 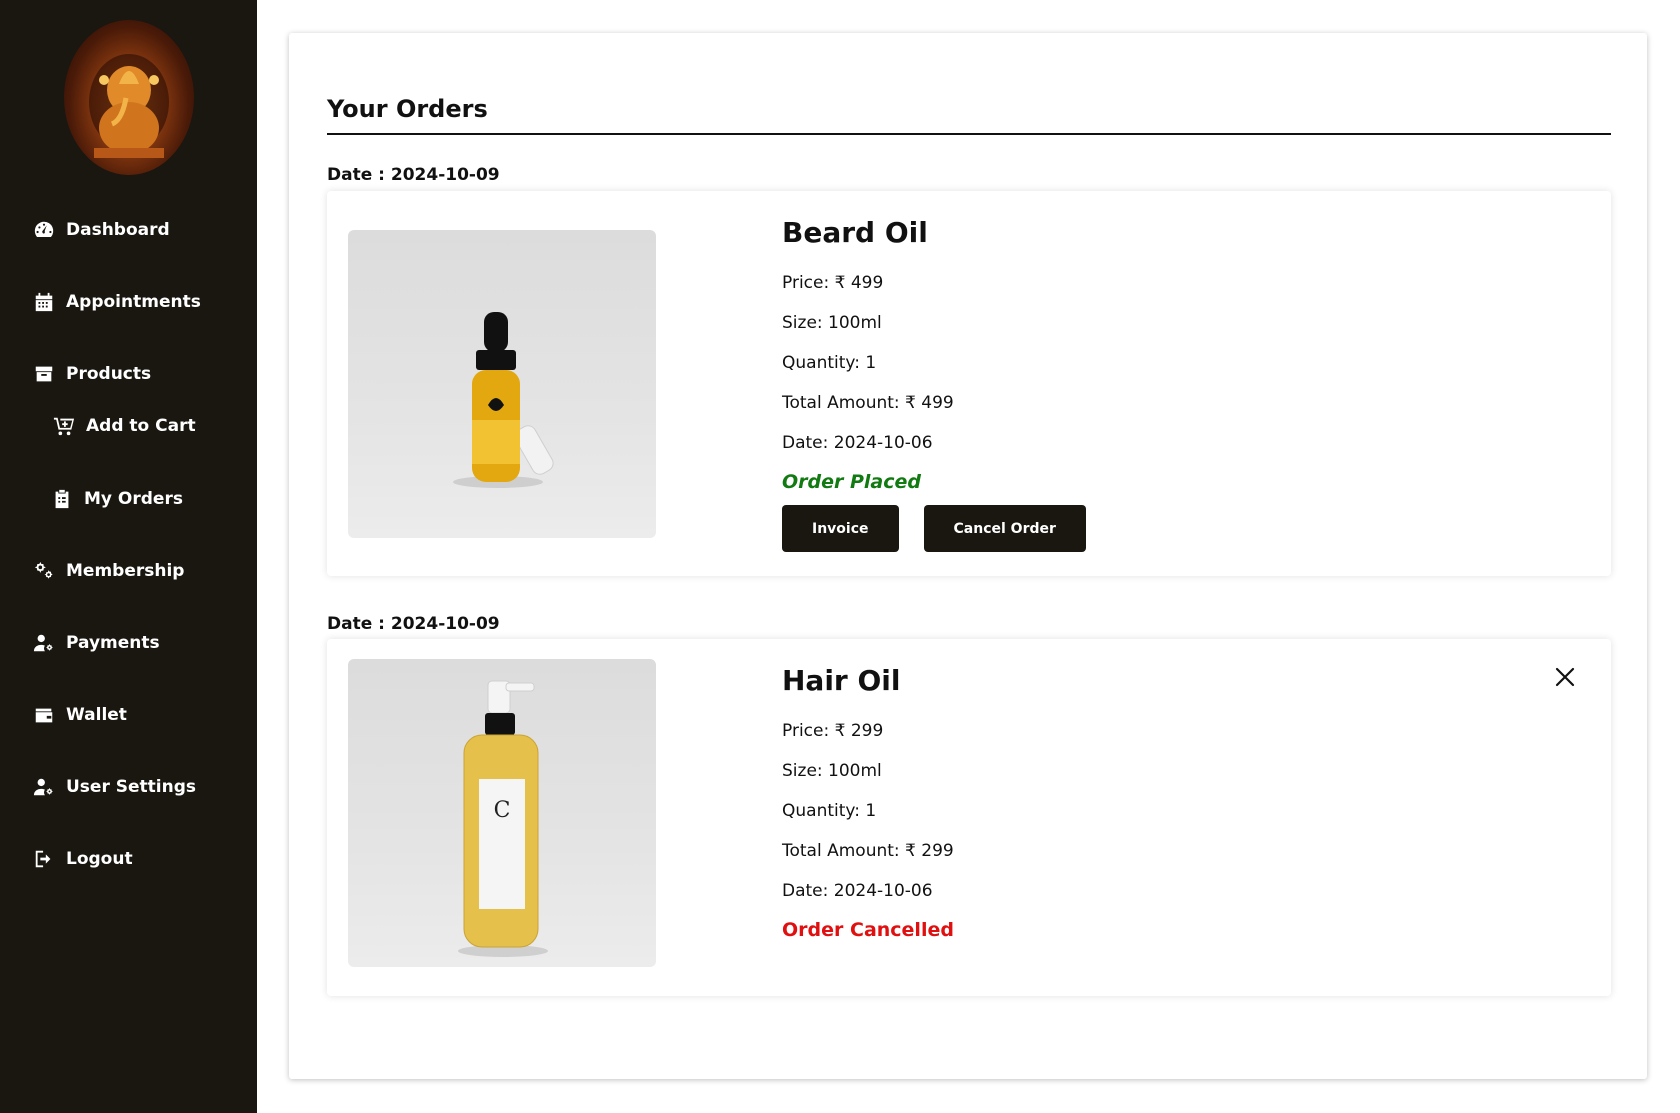 I want to click on sidebar-item-wallet: Wallet, so click(x=79, y=715).